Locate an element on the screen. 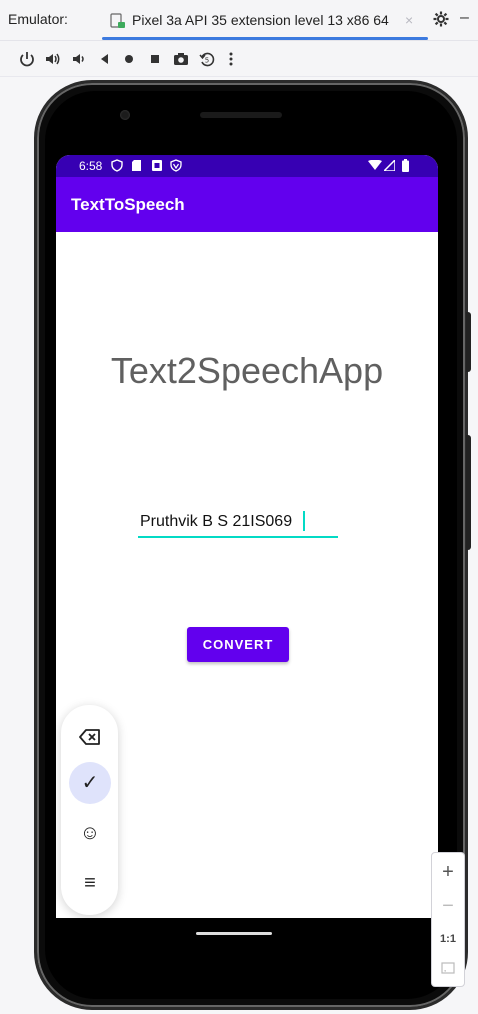 The image size is (478, 1014). backspace-icon is located at coordinates (90, 736).